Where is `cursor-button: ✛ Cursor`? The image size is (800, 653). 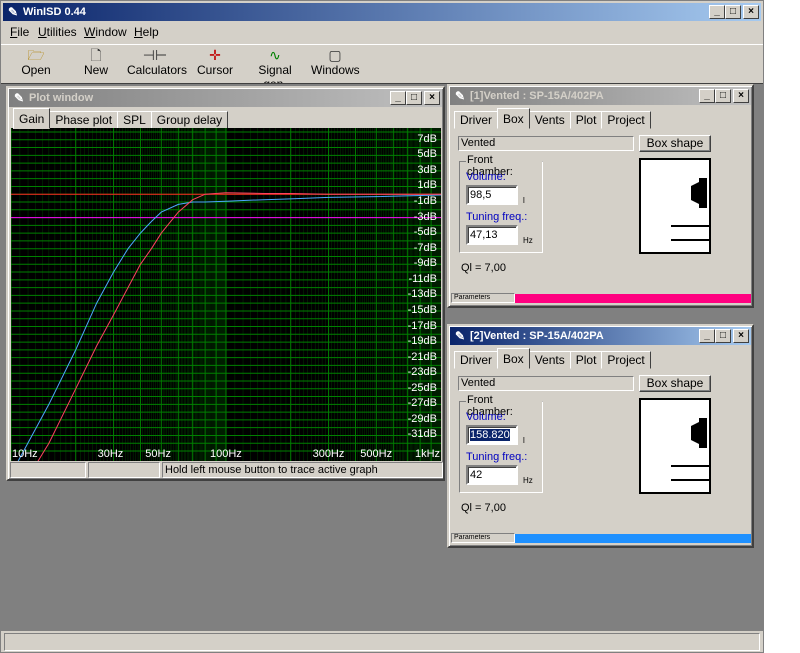 cursor-button: ✛ Cursor is located at coordinates (215, 62).